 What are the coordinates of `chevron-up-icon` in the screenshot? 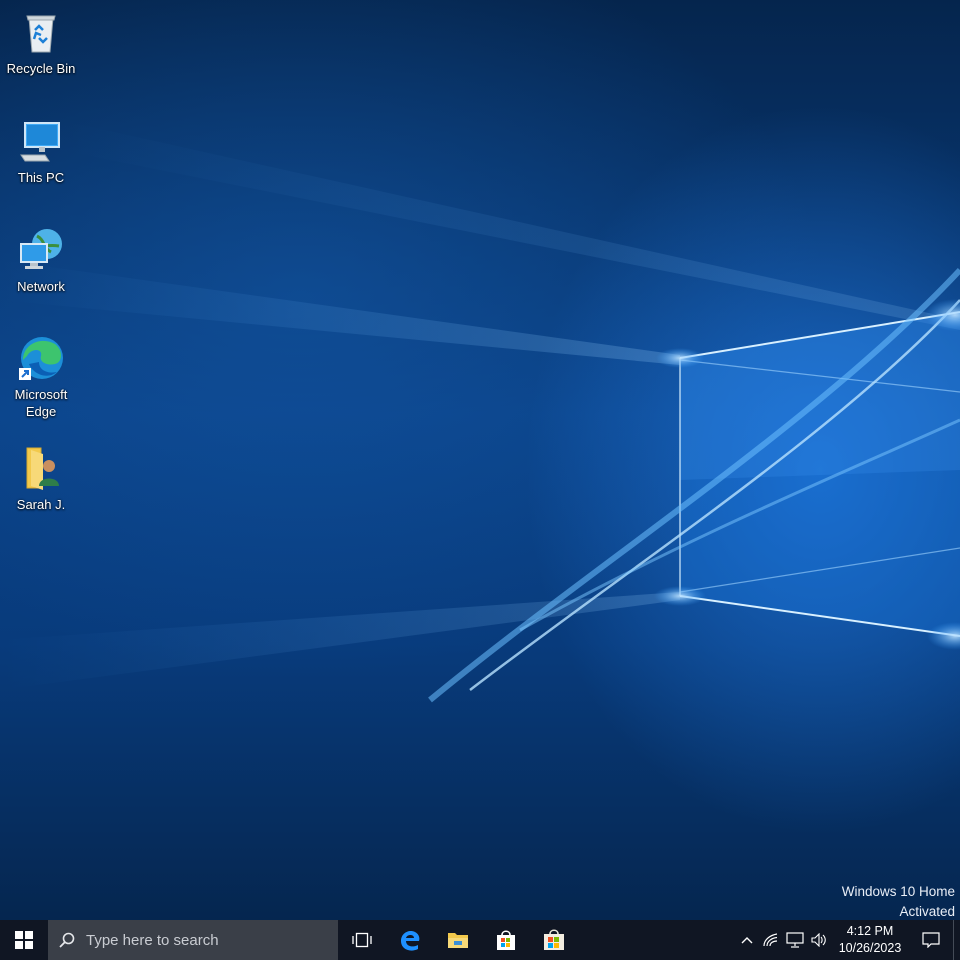 It's located at (747, 940).